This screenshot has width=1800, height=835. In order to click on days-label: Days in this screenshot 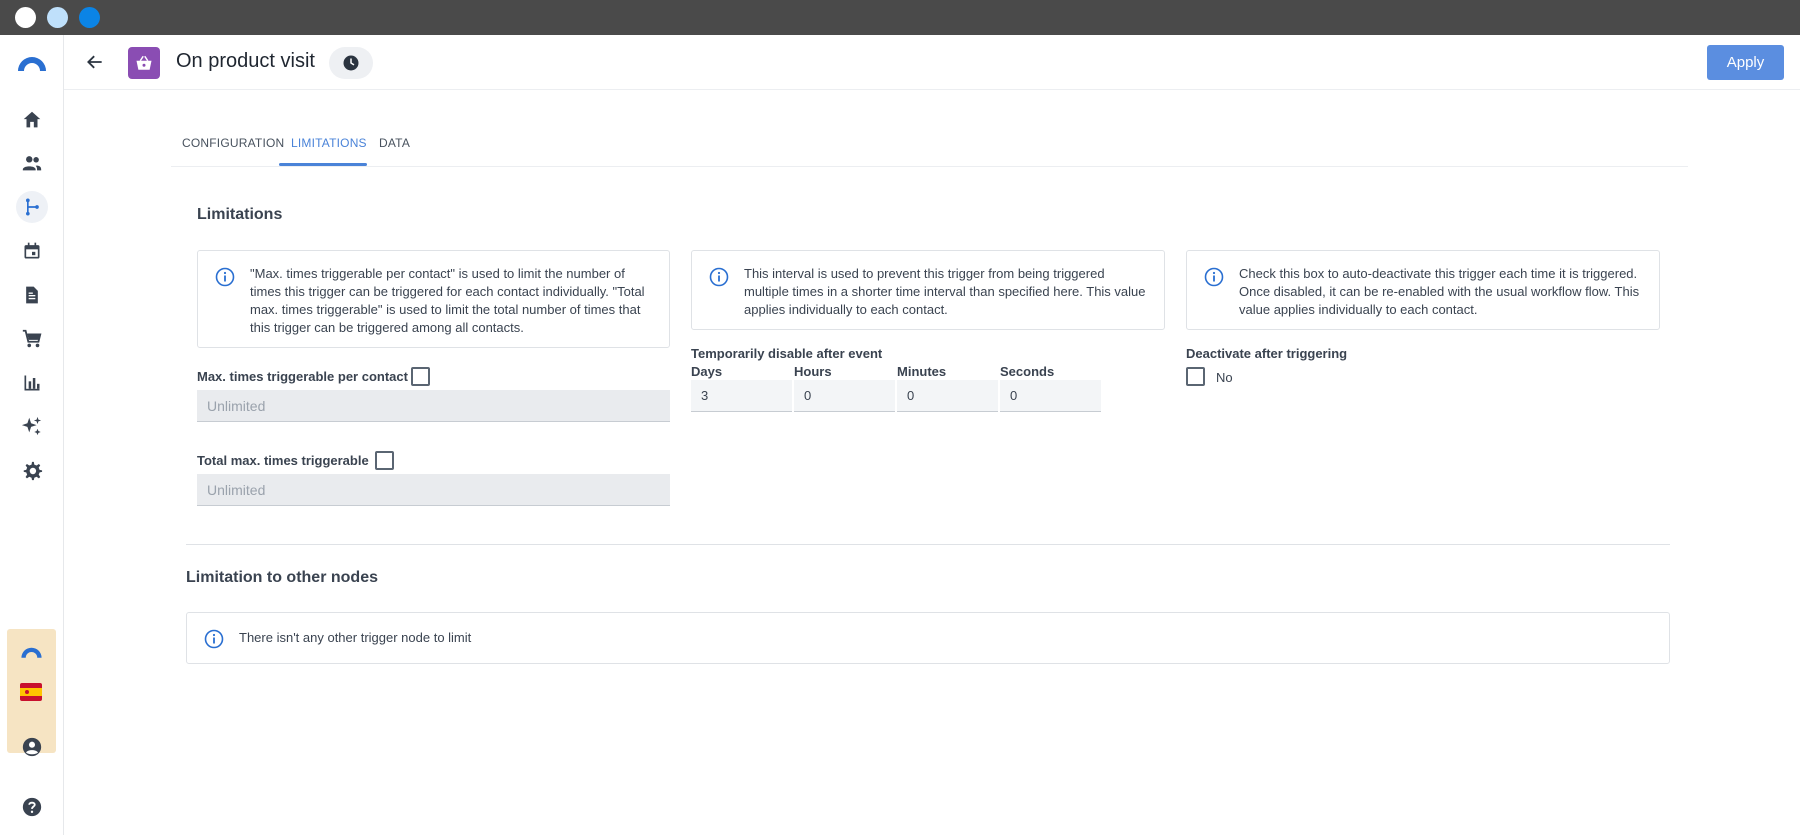, I will do `click(707, 371)`.